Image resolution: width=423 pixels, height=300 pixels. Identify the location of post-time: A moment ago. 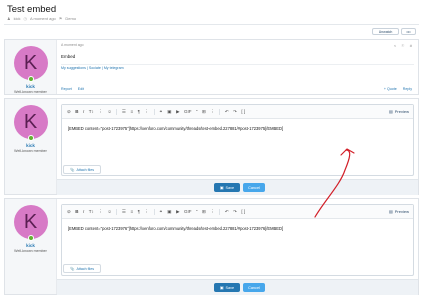
(72, 45).